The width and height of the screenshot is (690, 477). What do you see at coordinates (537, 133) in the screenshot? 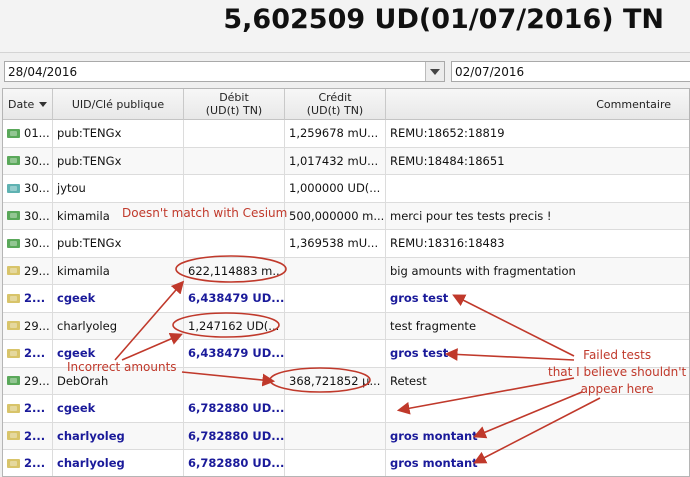
I see `cell-comment: REMU:18652:18819` at bounding box center [537, 133].